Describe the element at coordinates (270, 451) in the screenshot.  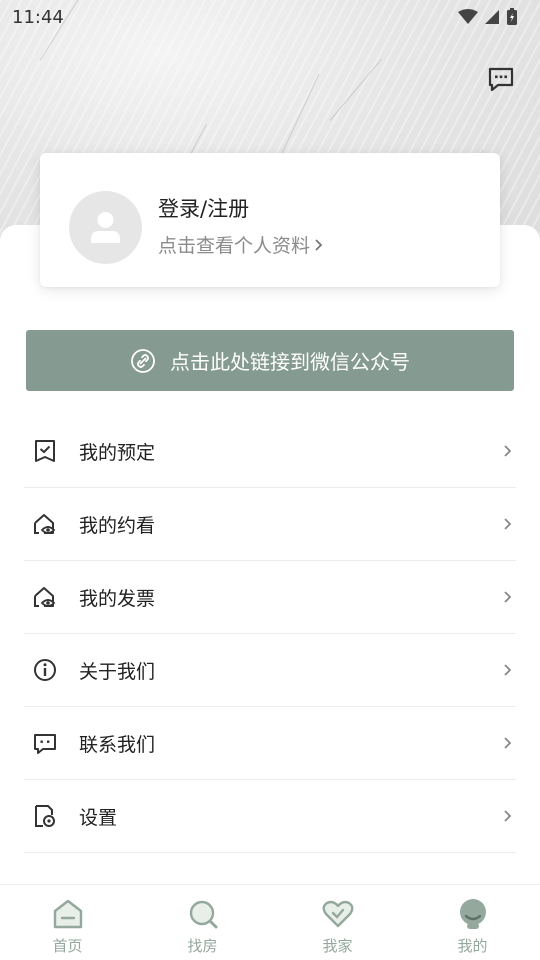
I see `menu-item-reservations: 我的预定` at that location.